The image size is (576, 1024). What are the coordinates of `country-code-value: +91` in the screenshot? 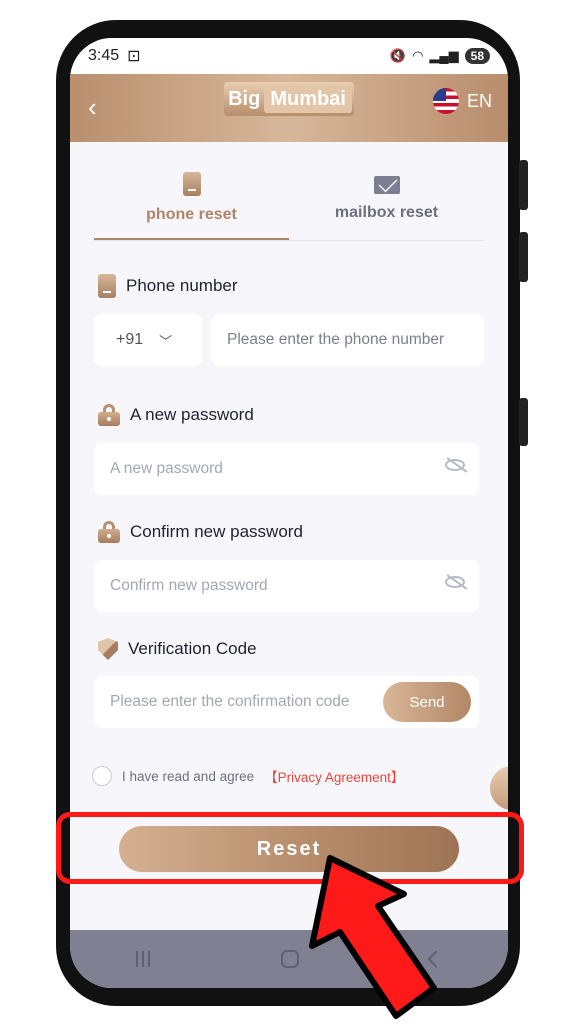 It's located at (130, 339).